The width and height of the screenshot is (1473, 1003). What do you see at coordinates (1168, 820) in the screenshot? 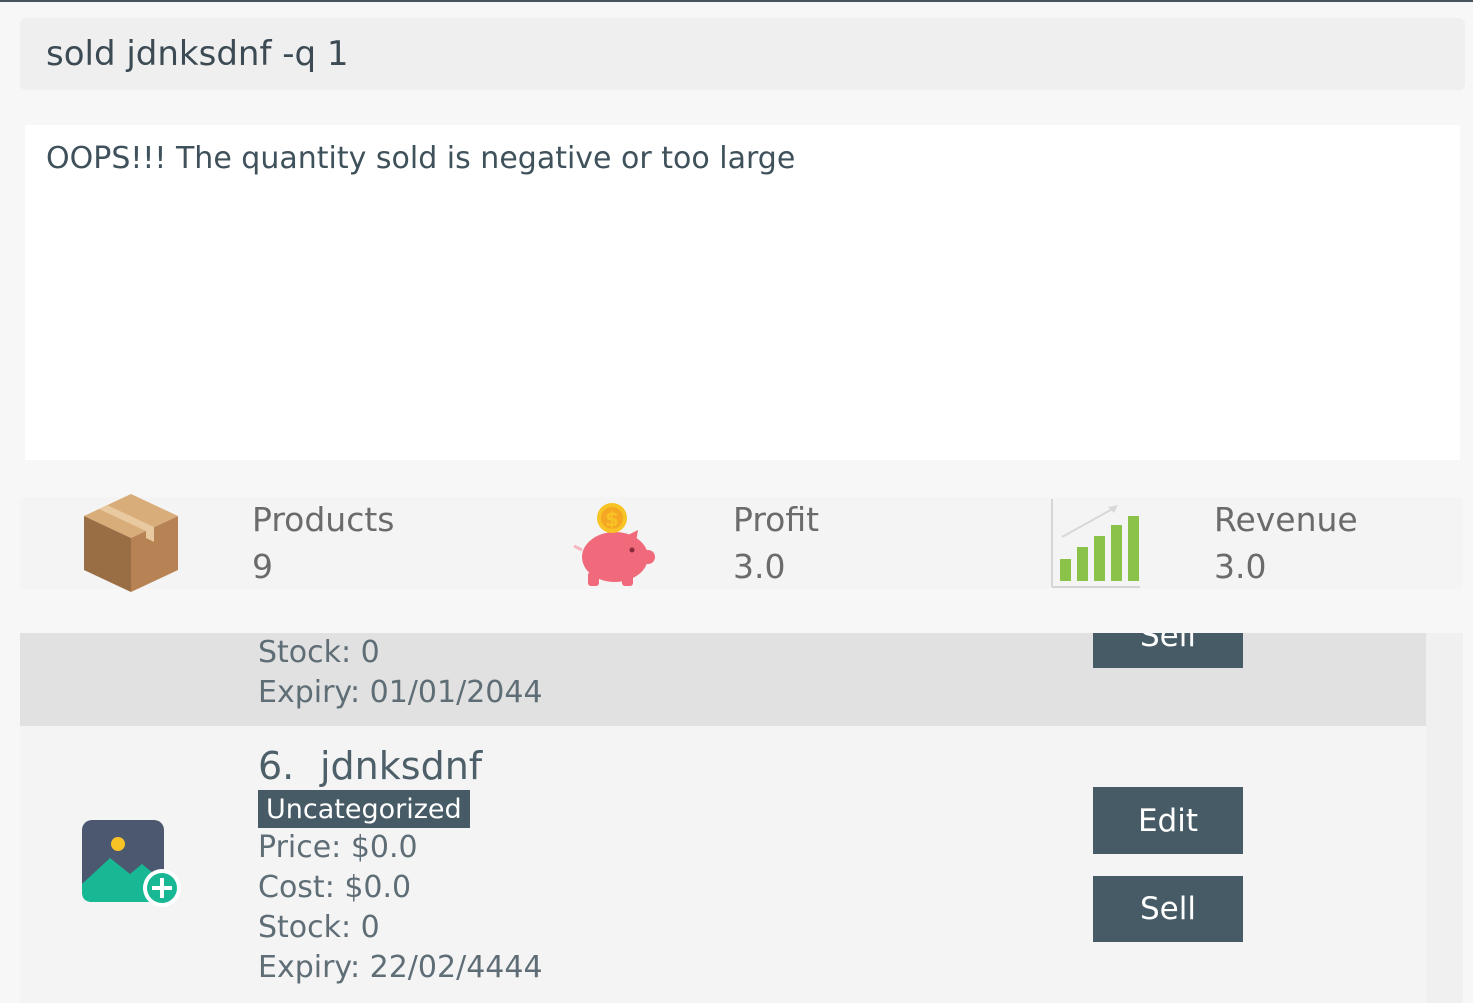
I see `edit-button: Edit` at bounding box center [1168, 820].